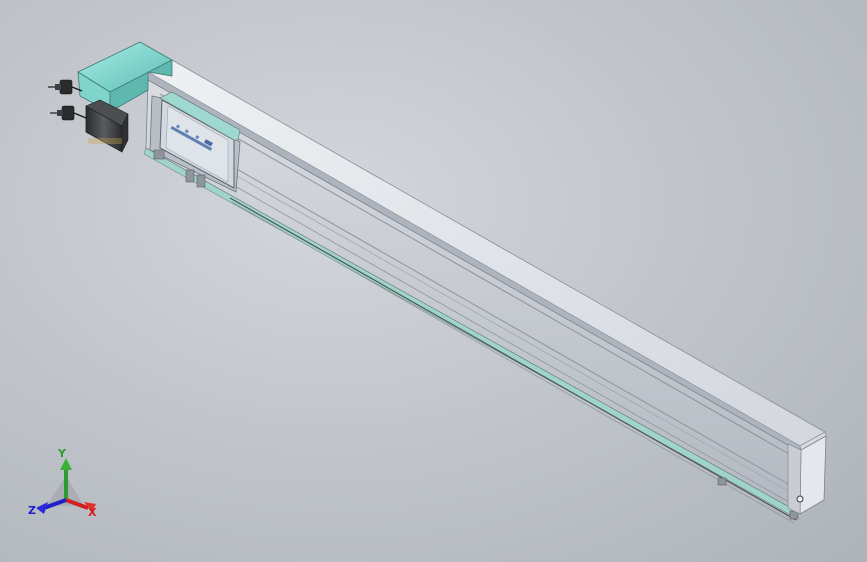 The image size is (867, 562). What do you see at coordinates (105, 141) in the screenshot?
I see `motor-flange` at bounding box center [105, 141].